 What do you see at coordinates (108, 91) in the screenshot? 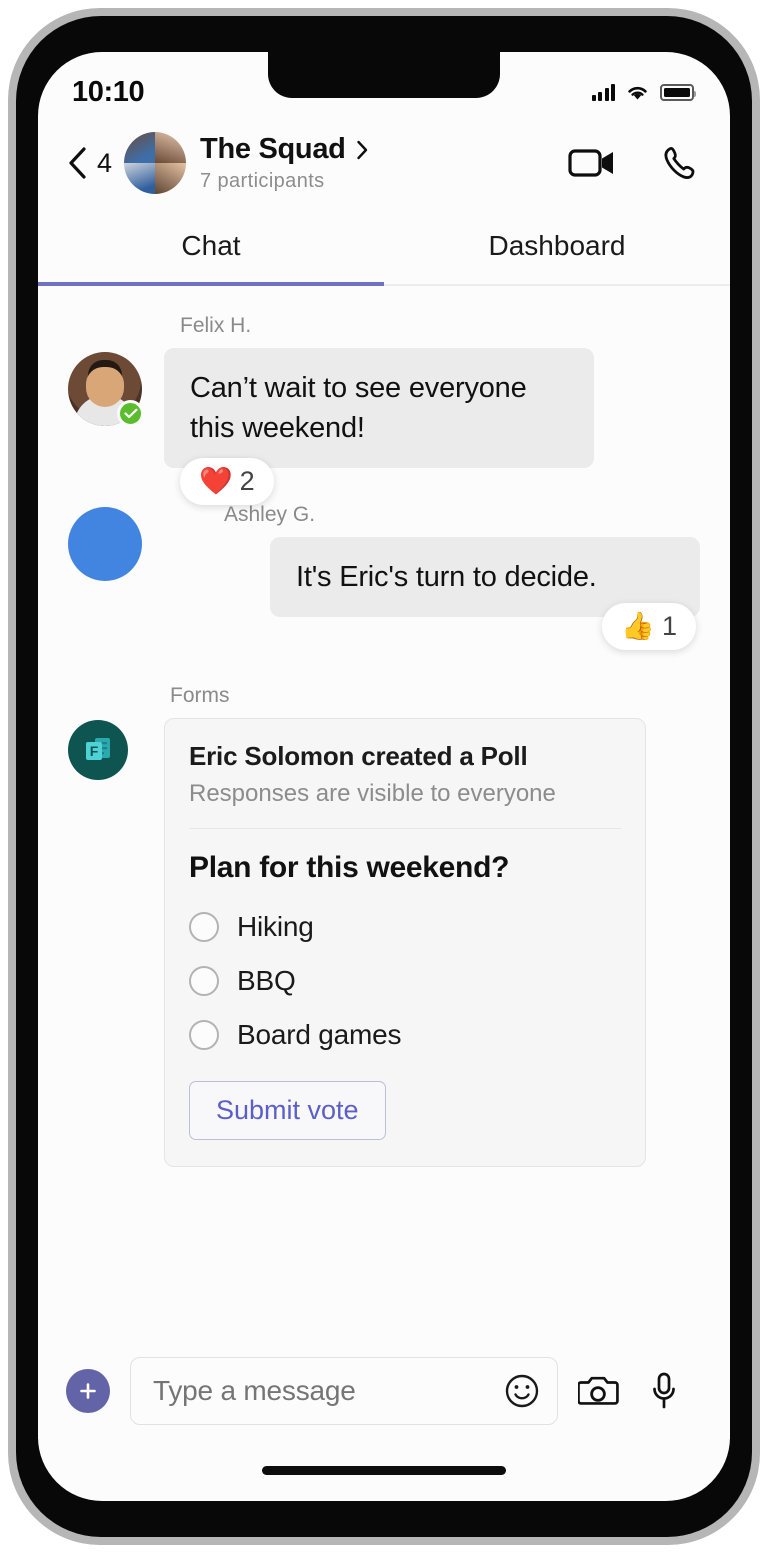
I see `status-time: 10:10` at bounding box center [108, 91].